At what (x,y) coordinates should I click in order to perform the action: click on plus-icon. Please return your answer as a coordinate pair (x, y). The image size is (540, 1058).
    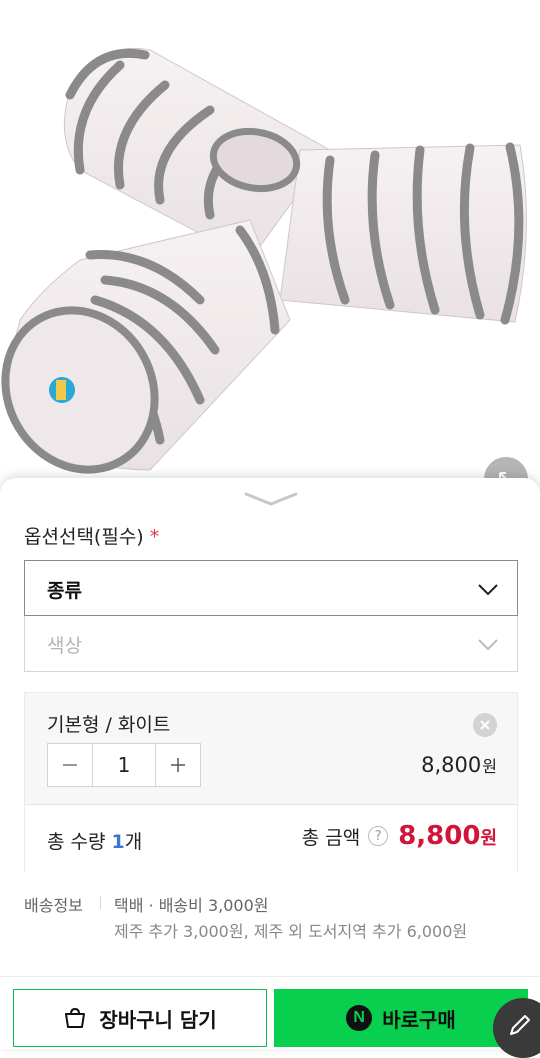
    Looking at the image, I should click on (178, 765).